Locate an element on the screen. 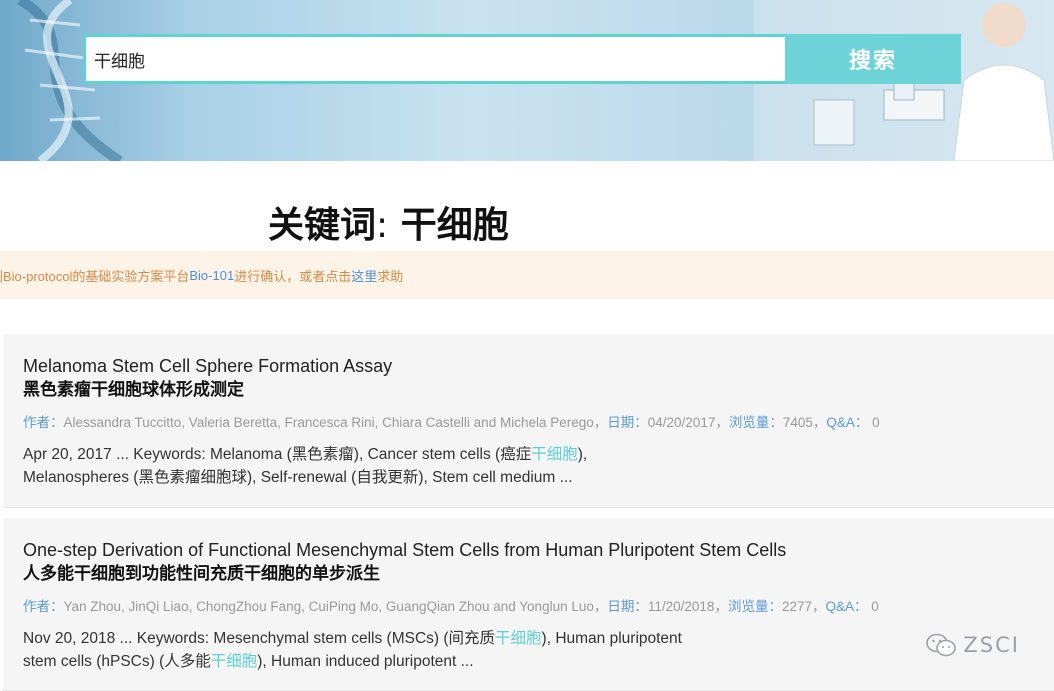 The height and width of the screenshot is (691, 1054). keyword-term: 干细胞 is located at coordinates (454, 225).